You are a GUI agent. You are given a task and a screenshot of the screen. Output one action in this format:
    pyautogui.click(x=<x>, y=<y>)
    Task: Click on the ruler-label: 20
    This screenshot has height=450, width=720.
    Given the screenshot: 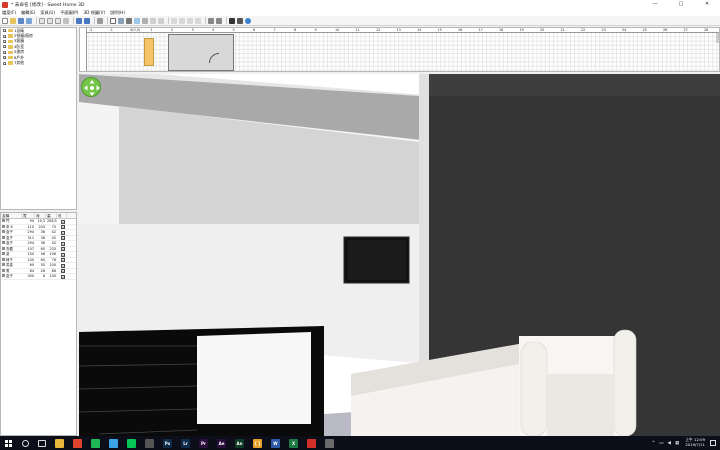 What is the action you would take?
    pyautogui.click(x=542, y=30)
    